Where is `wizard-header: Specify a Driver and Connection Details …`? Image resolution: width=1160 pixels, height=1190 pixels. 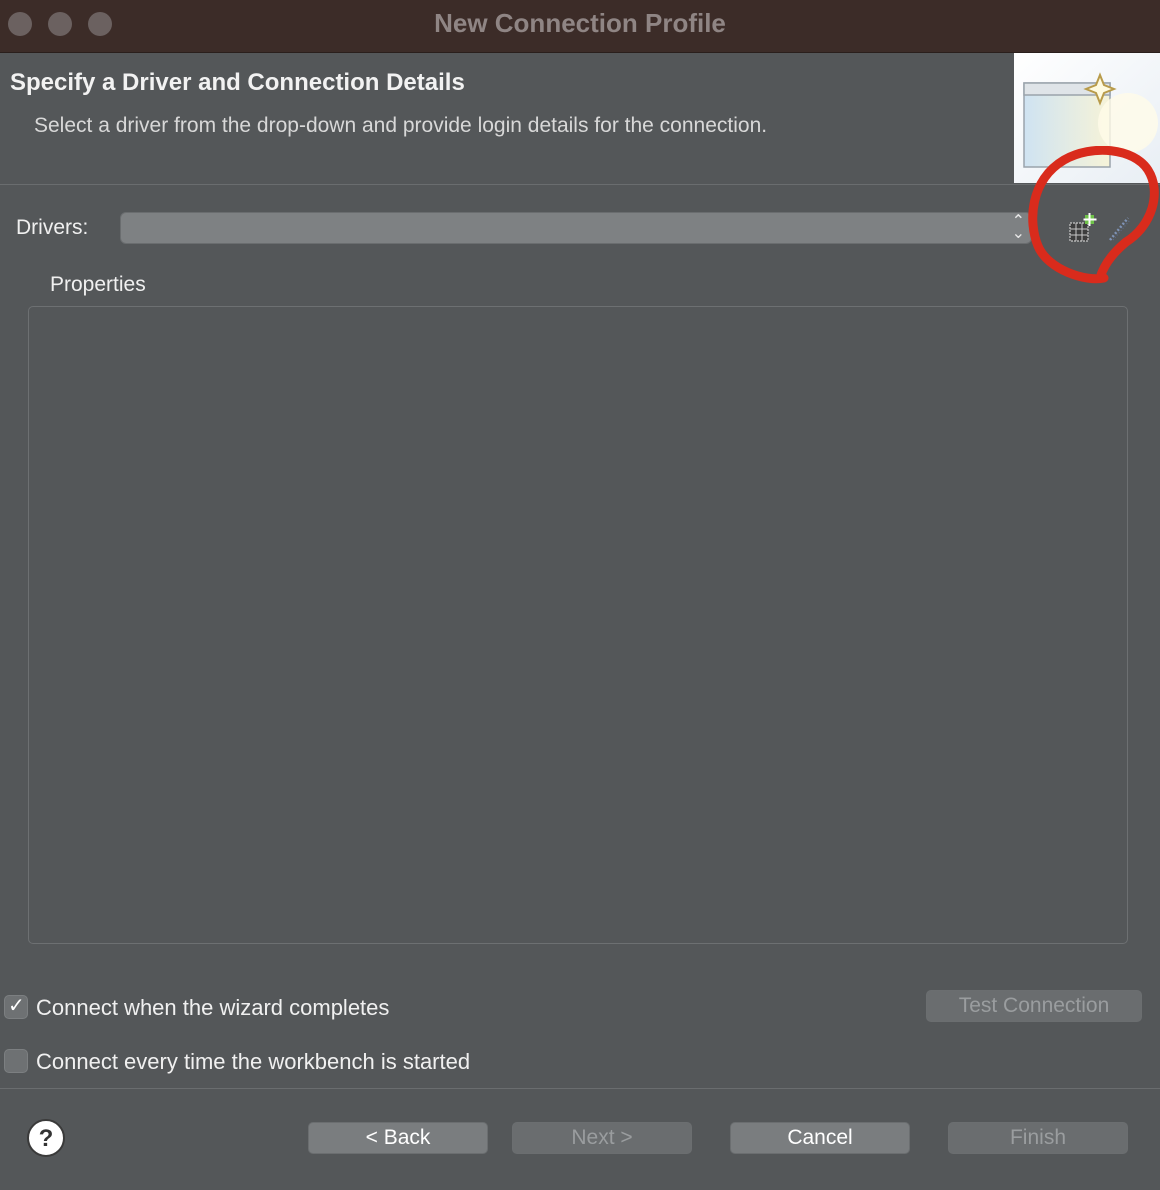 wizard-header: Specify a Driver and Connection Details … is located at coordinates (580, 119).